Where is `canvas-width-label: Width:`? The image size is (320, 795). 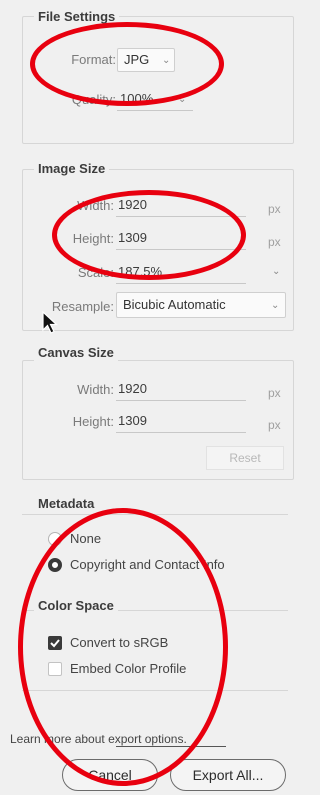 canvas-width-label: Width: is located at coordinates (95, 389).